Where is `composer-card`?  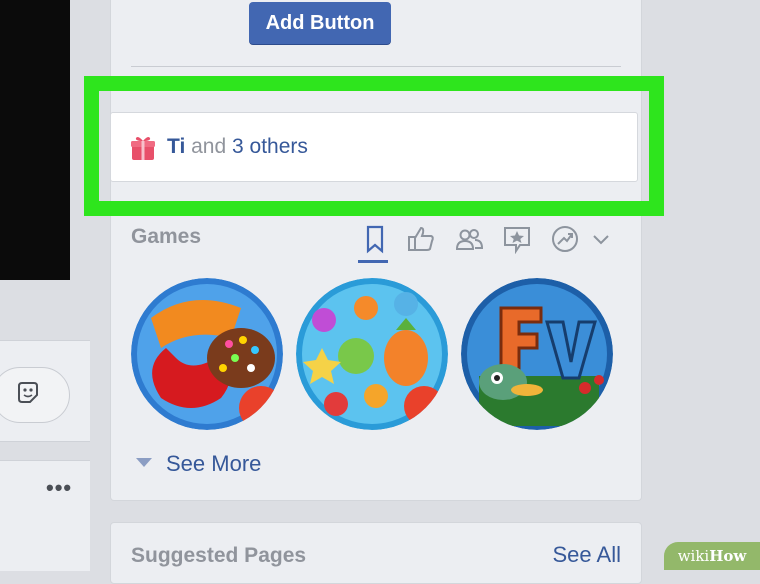
composer-card is located at coordinates (45, 391).